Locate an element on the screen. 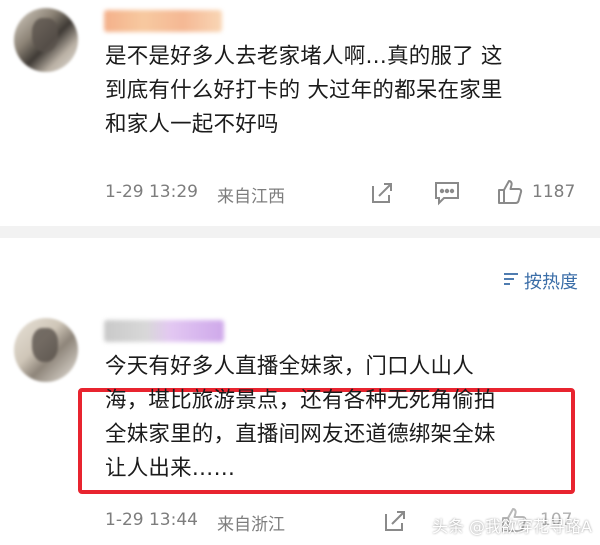 The image size is (600, 545). sort-by-popularity: 按热度 is located at coordinates (540, 281).